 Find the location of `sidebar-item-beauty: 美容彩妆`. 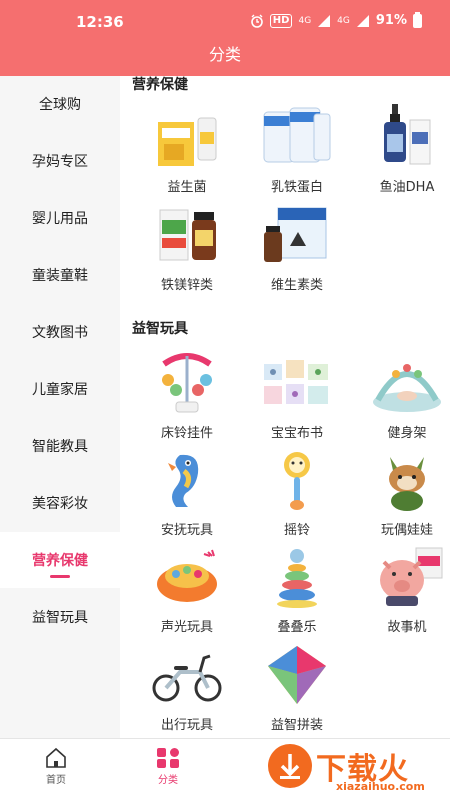

sidebar-item-beauty: 美容彩妆 is located at coordinates (60, 503).